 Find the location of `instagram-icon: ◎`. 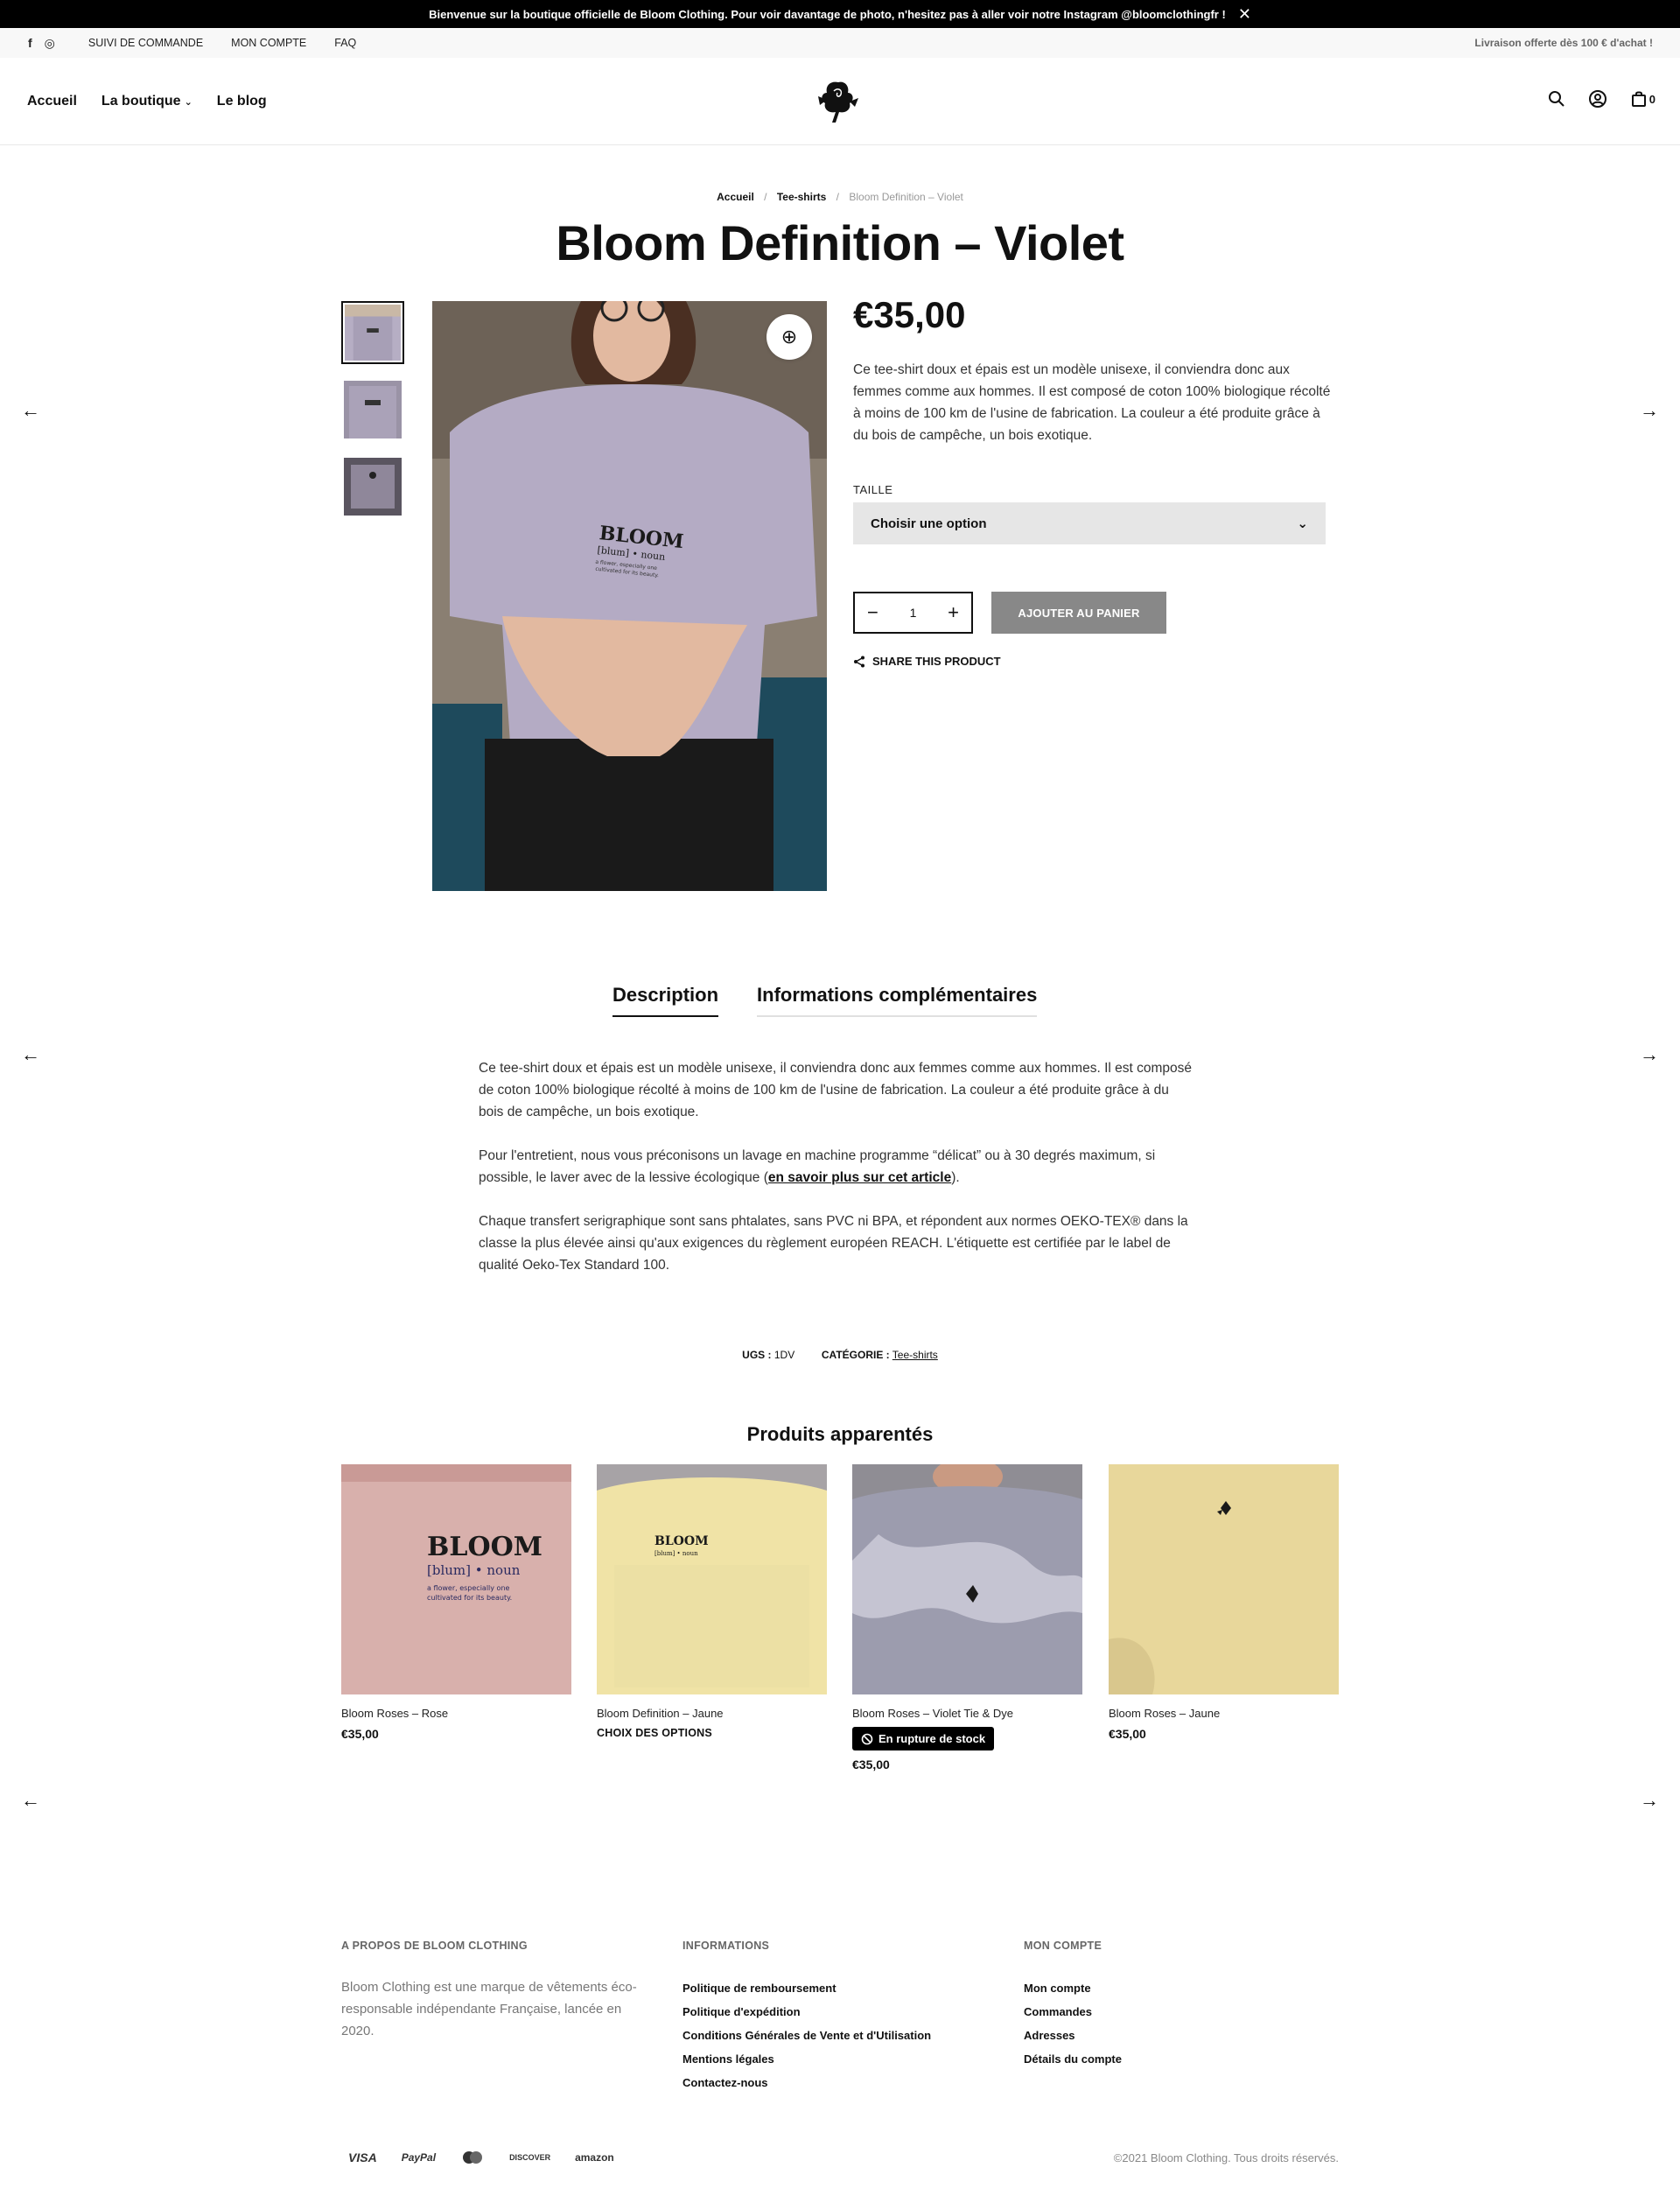

instagram-icon: ◎ is located at coordinates (50, 43).